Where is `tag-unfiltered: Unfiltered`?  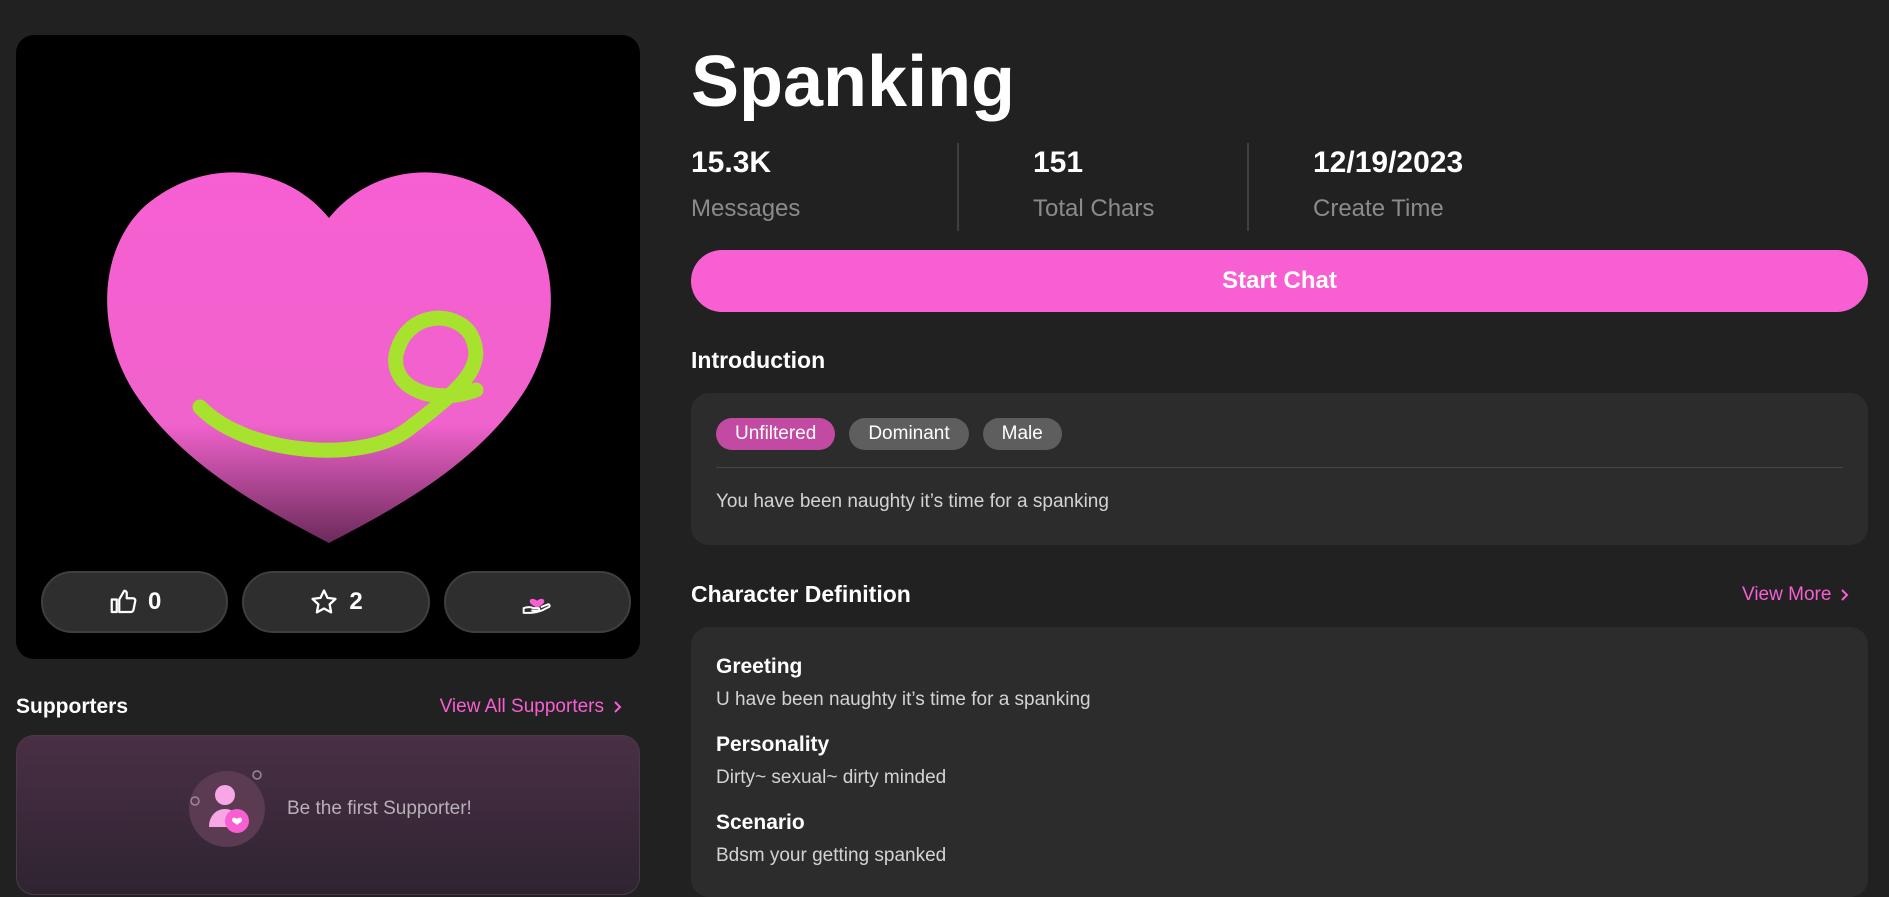
tag-unfiltered: Unfiltered is located at coordinates (776, 434).